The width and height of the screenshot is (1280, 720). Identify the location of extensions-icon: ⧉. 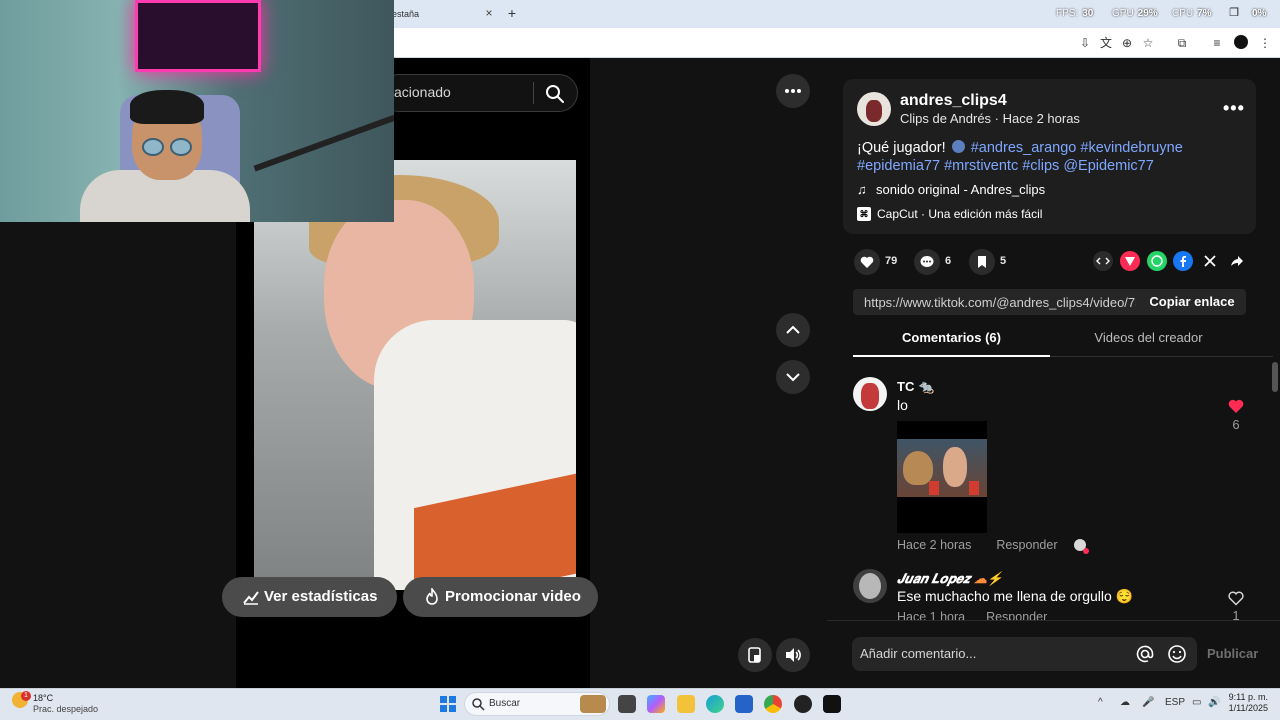
(1182, 43).